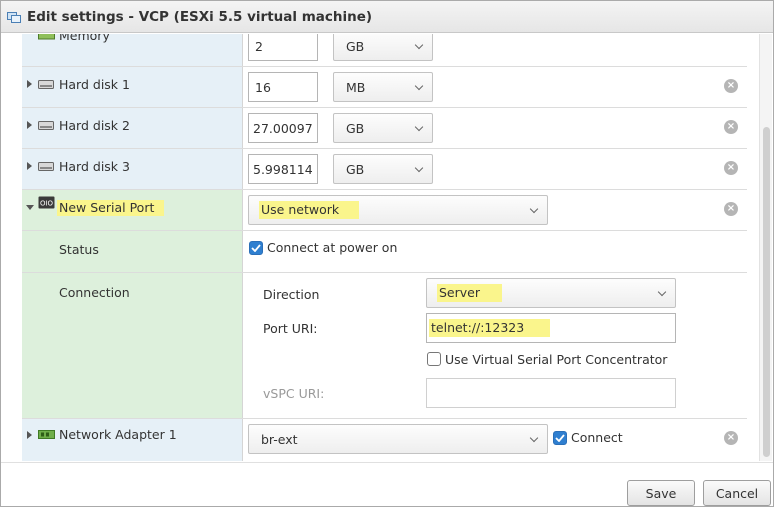  I want to click on memory-icon, so click(46, 38).